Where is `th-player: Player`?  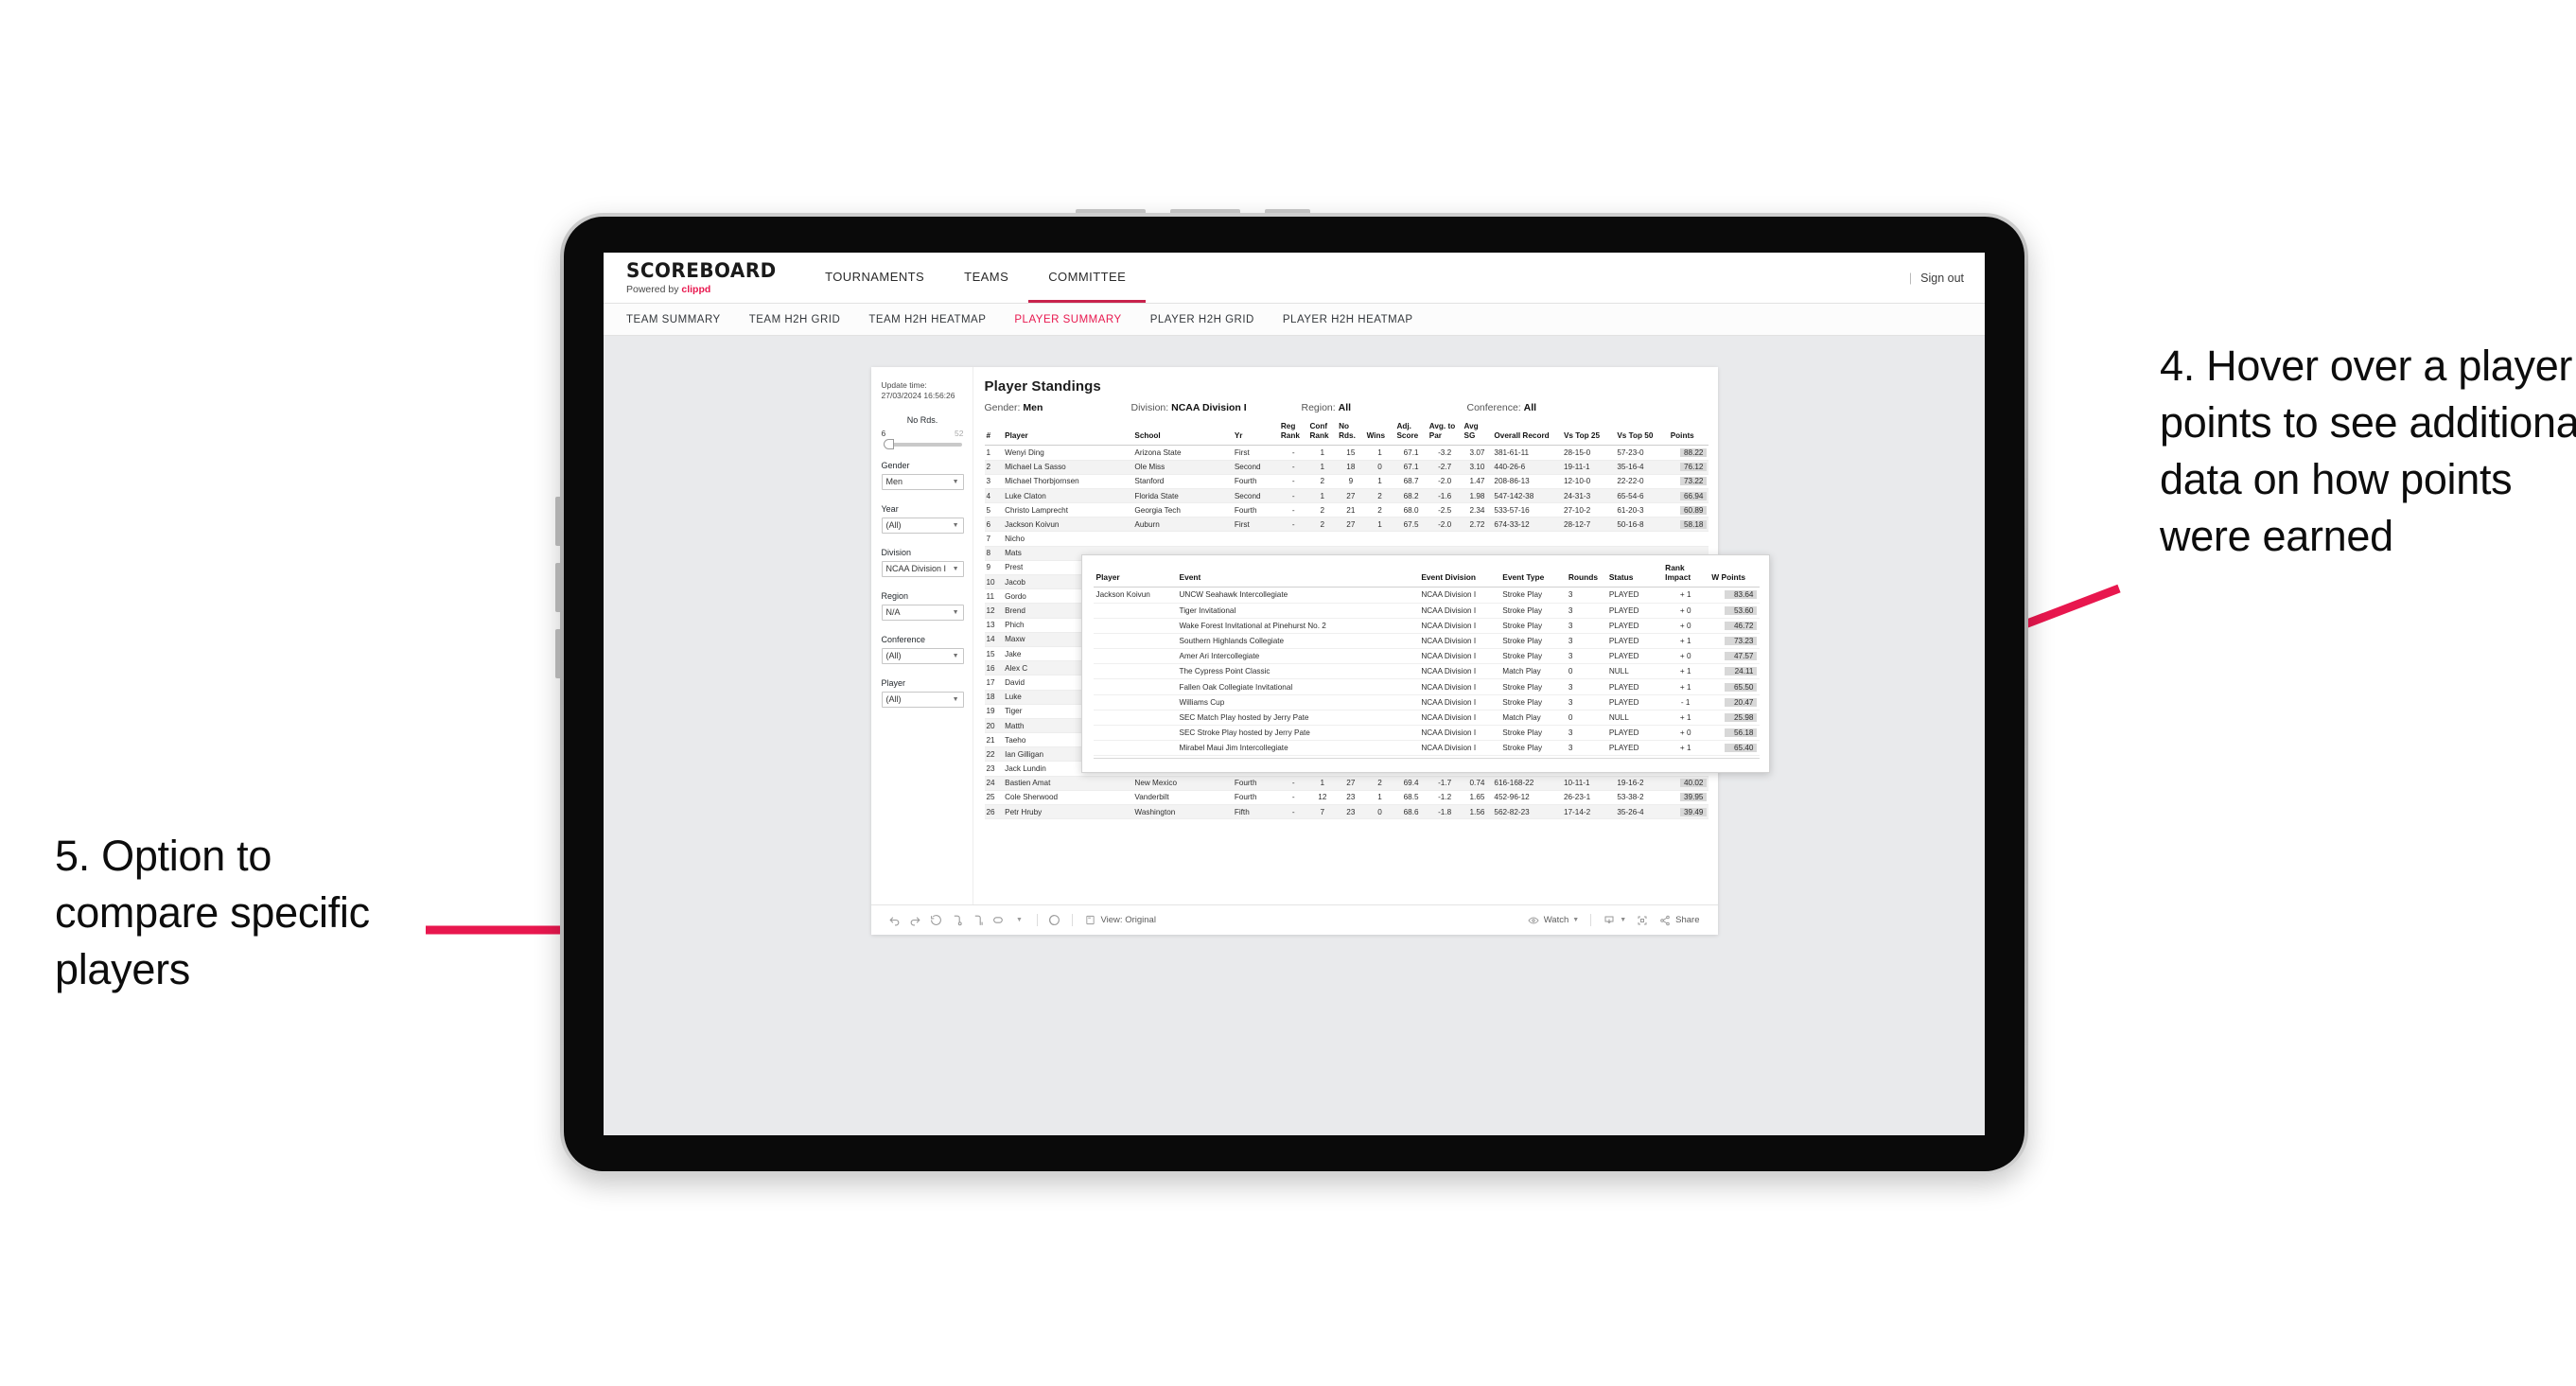
th-player: Player is located at coordinates (1068, 434).